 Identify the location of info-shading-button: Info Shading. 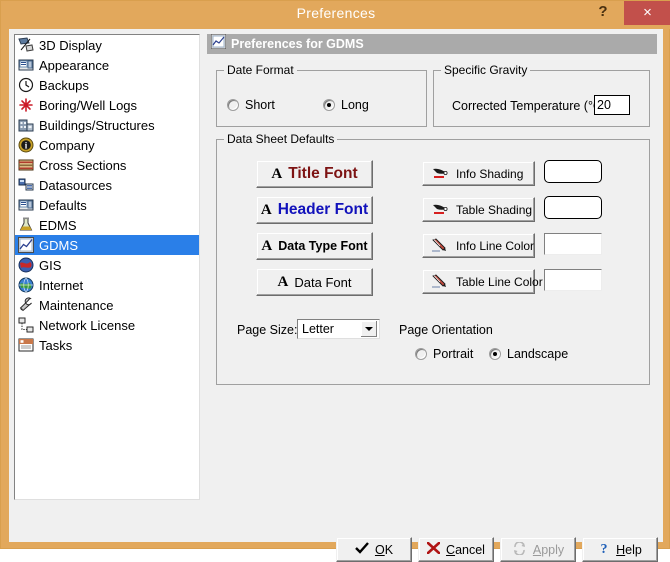
(478, 173).